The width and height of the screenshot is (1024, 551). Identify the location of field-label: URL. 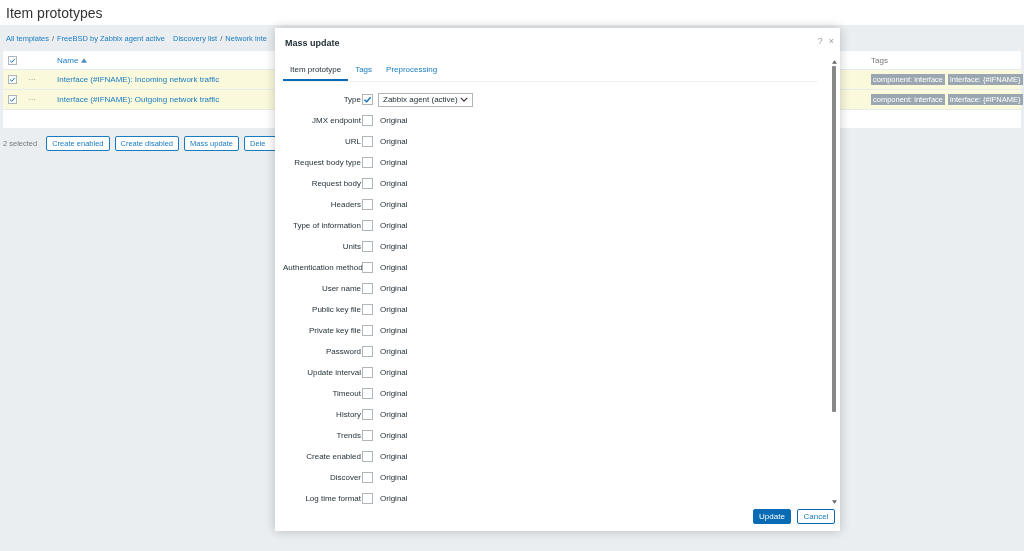
(353, 141).